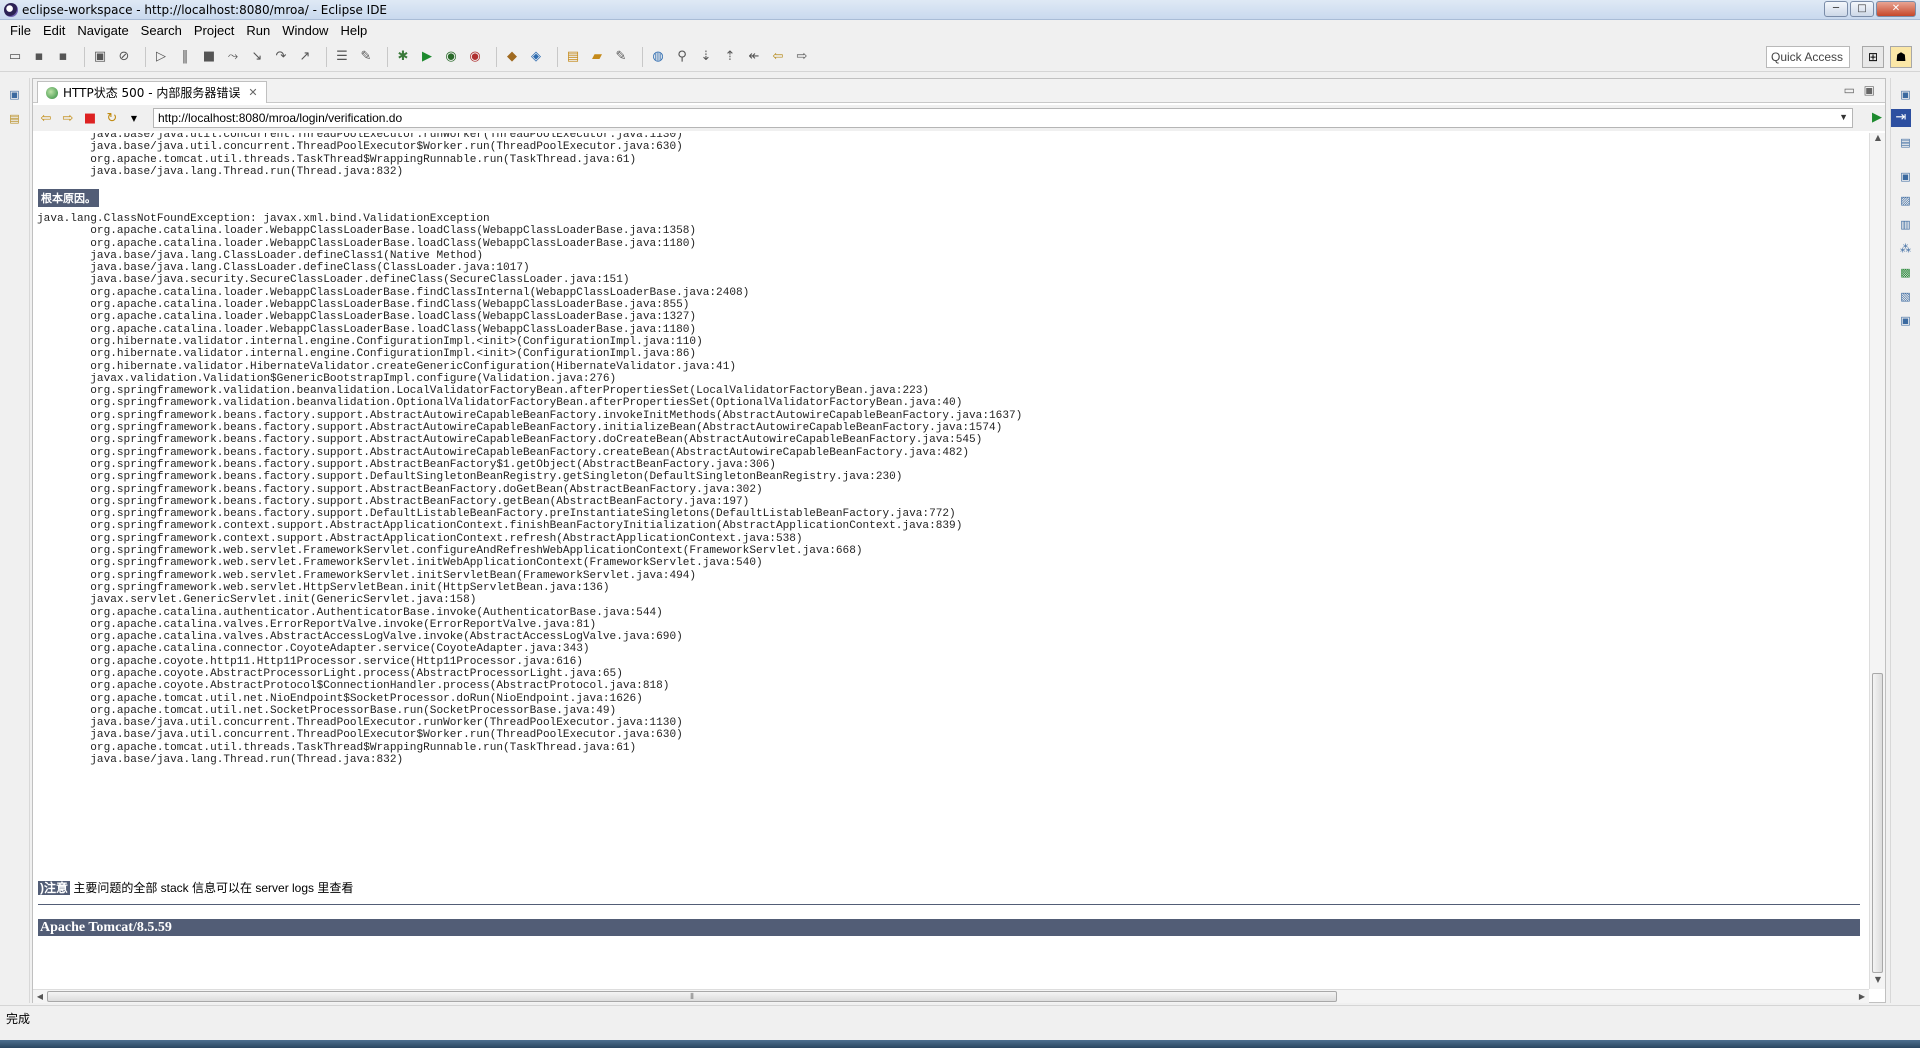 The height and width of the screenshot is (1048, 1920). Describe the element at coordinates (1896, 9) in the screenshot. I see `close-button: ✕` at that location.